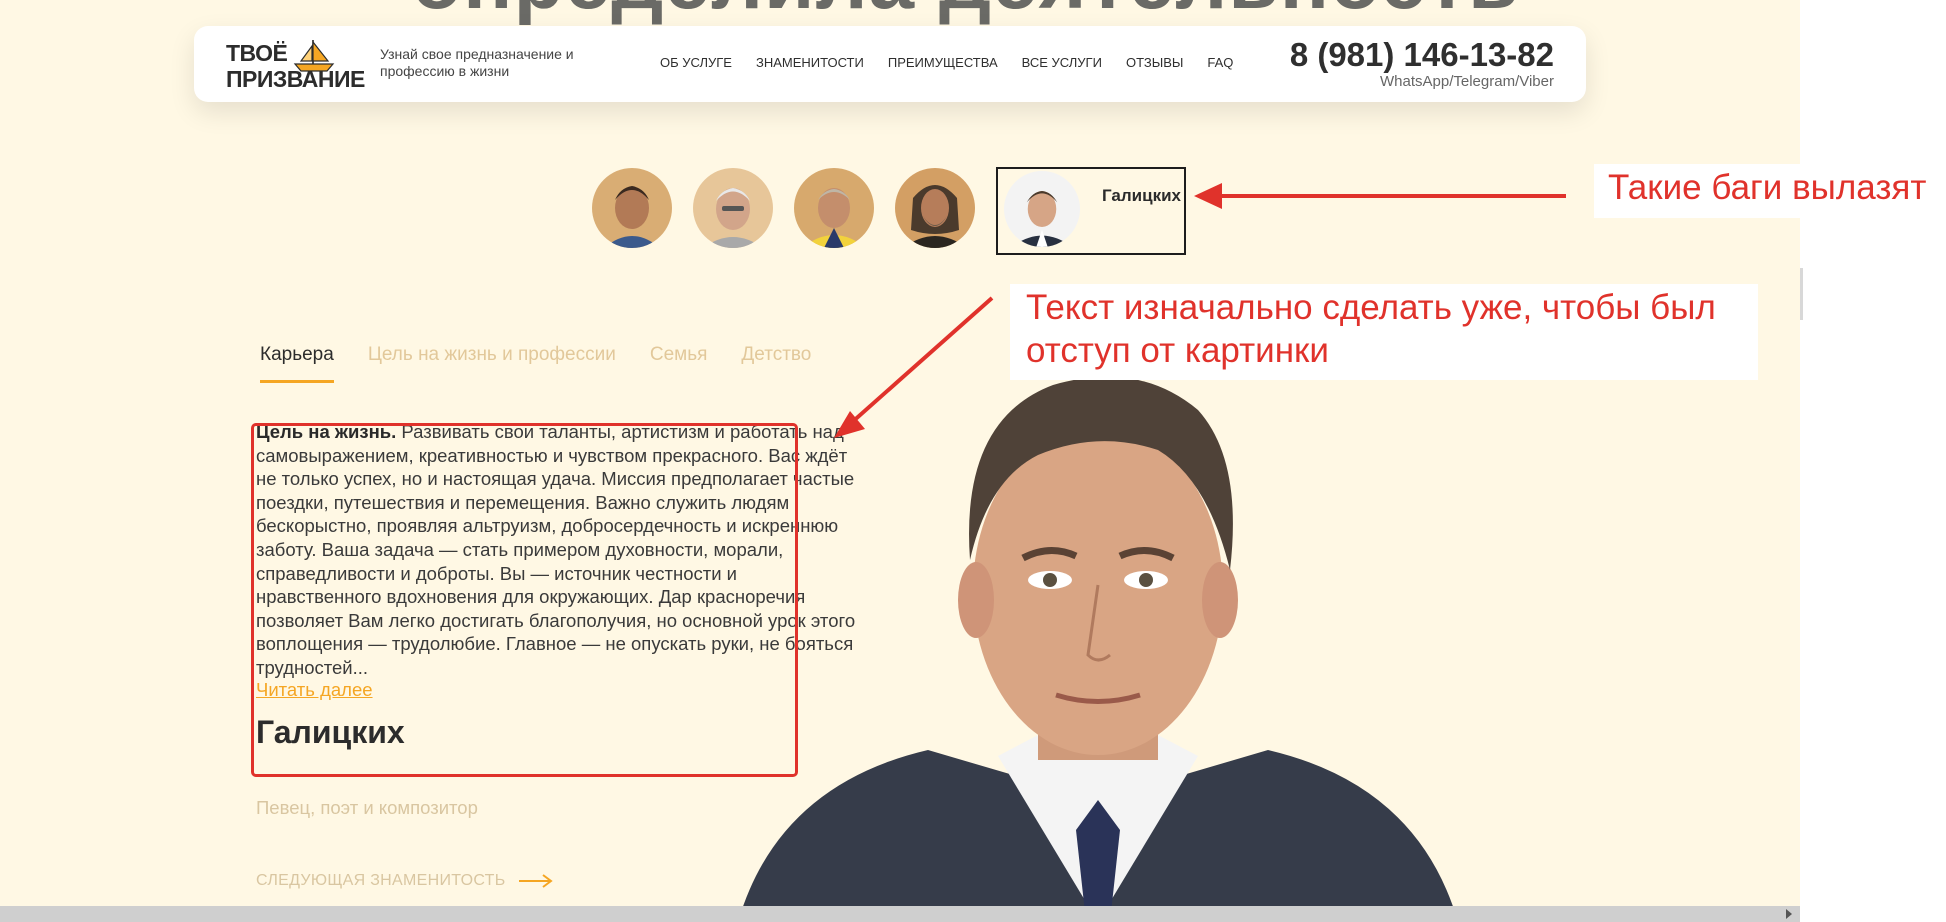  What do you see at coordinates (679, 363) in the screenshot?
I see `tab-family: Семья` at bounding box center [679, 363].